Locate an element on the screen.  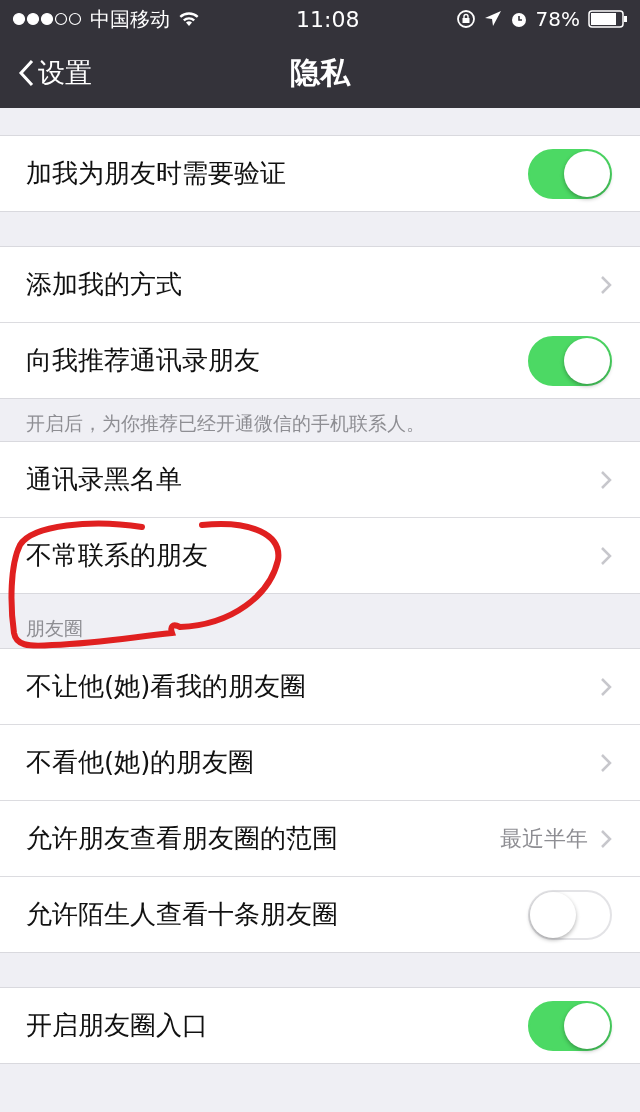
row-label: 不让他(她)看我的朋友圈 is located at coordinates (313, 686).